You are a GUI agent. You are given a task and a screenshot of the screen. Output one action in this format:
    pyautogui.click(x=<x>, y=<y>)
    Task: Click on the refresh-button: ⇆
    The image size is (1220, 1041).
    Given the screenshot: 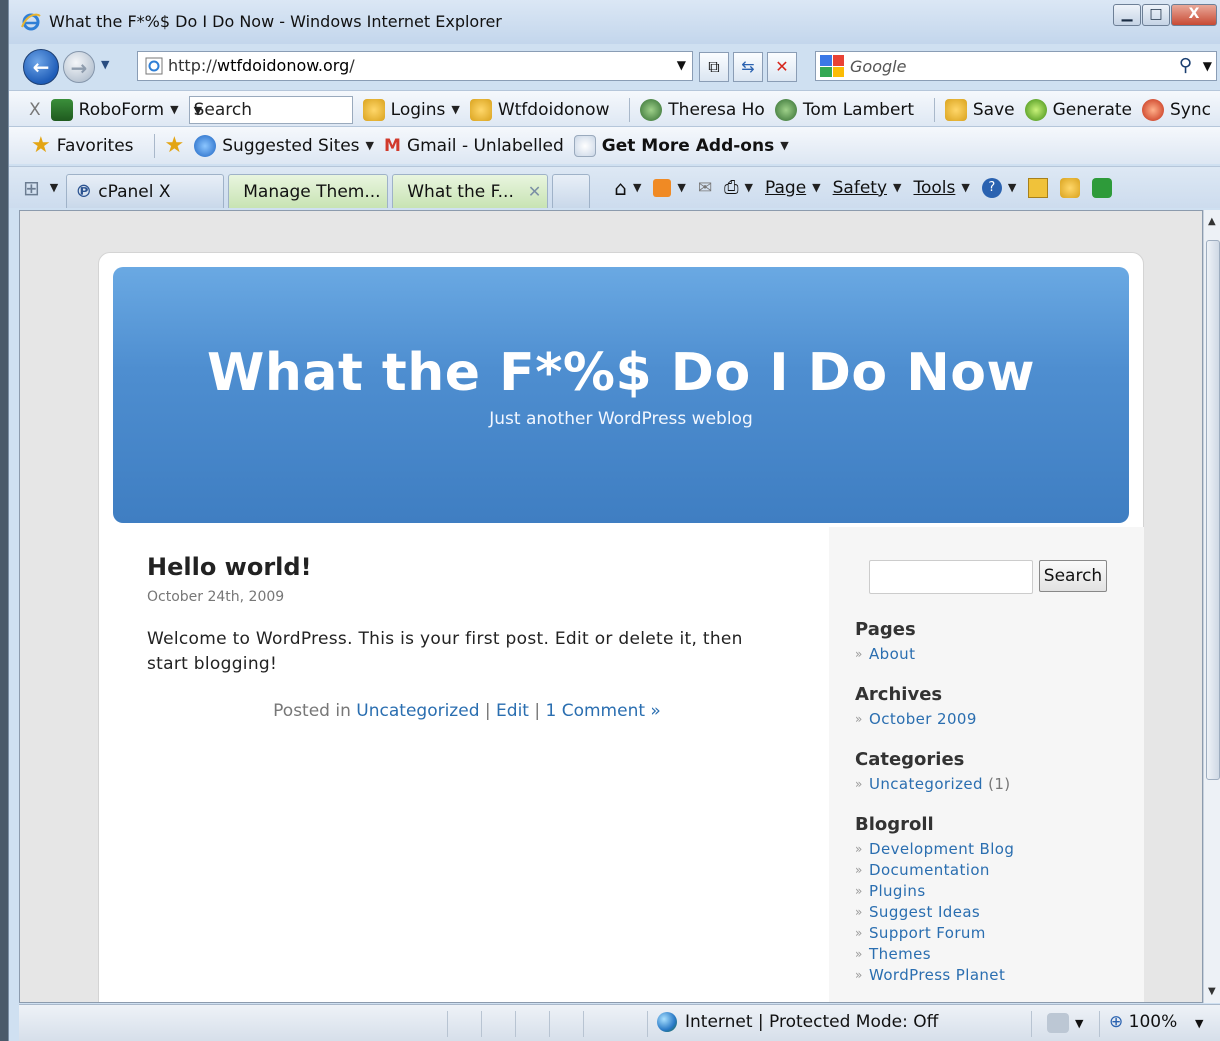 What is the action you would take?
    pyautogui.click(x=748, y=67)
    